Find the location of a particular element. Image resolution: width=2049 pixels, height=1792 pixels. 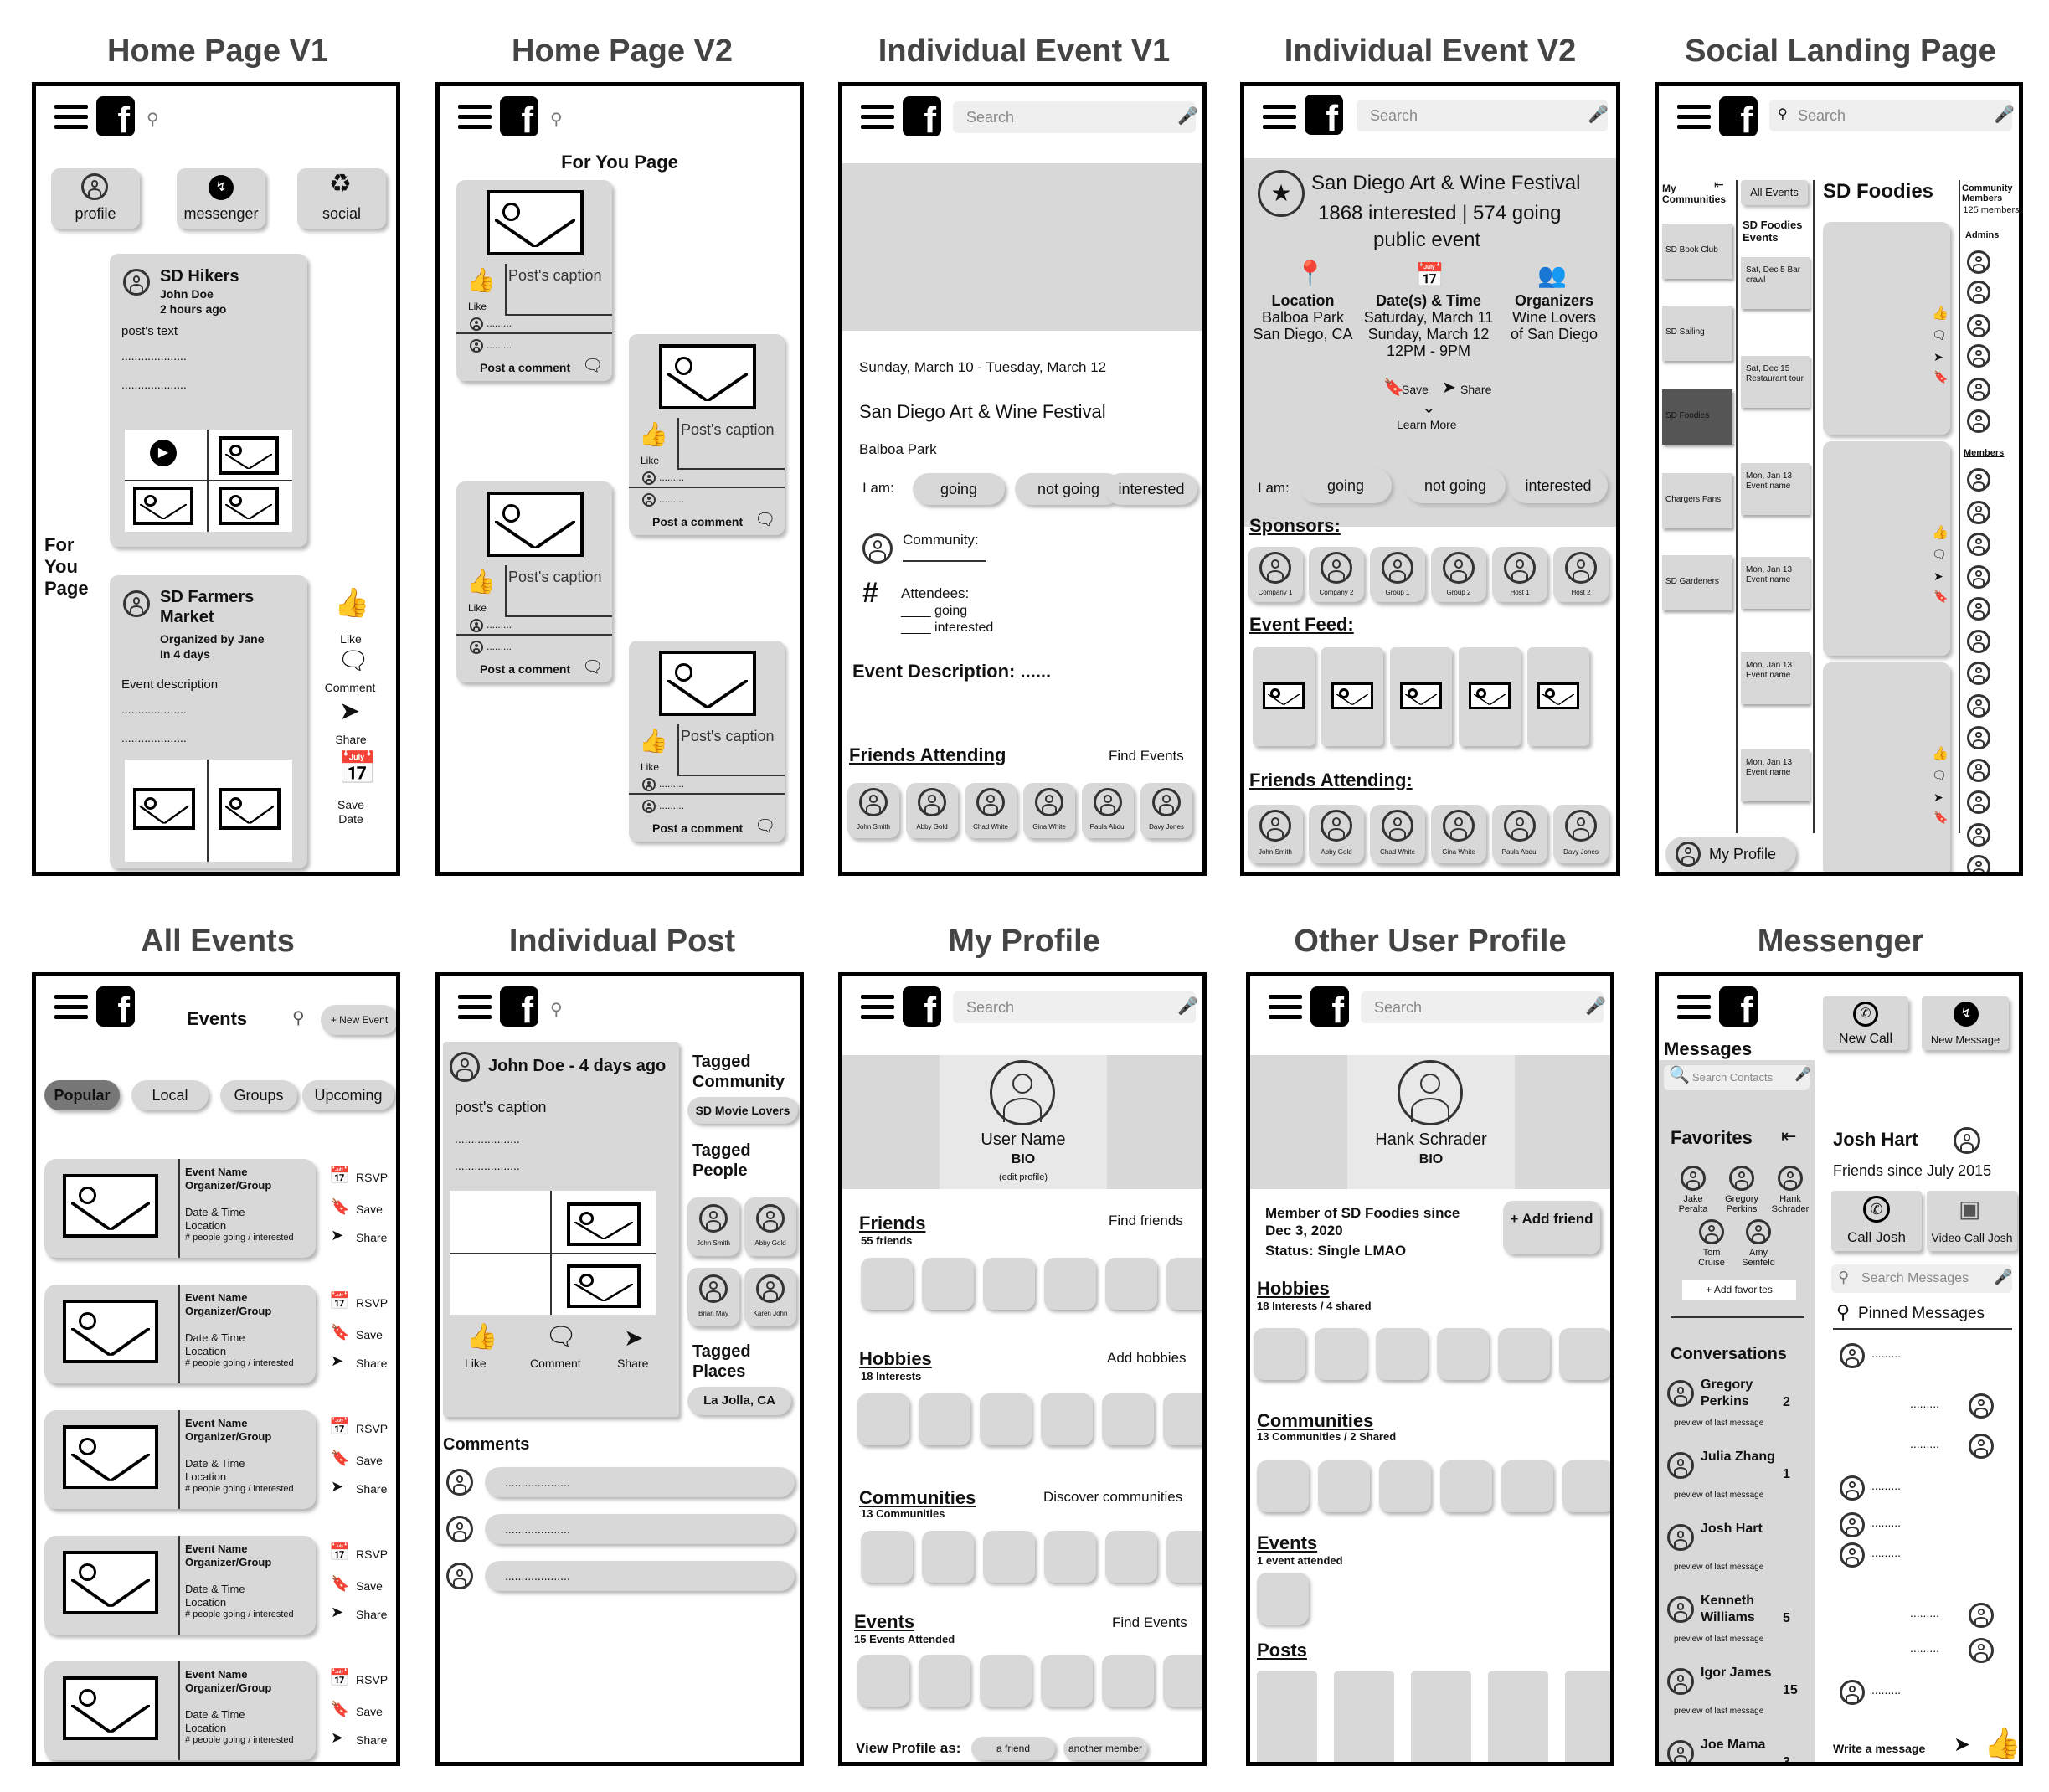

community-item: SD Sailing is located at coordinates (1697, 334).